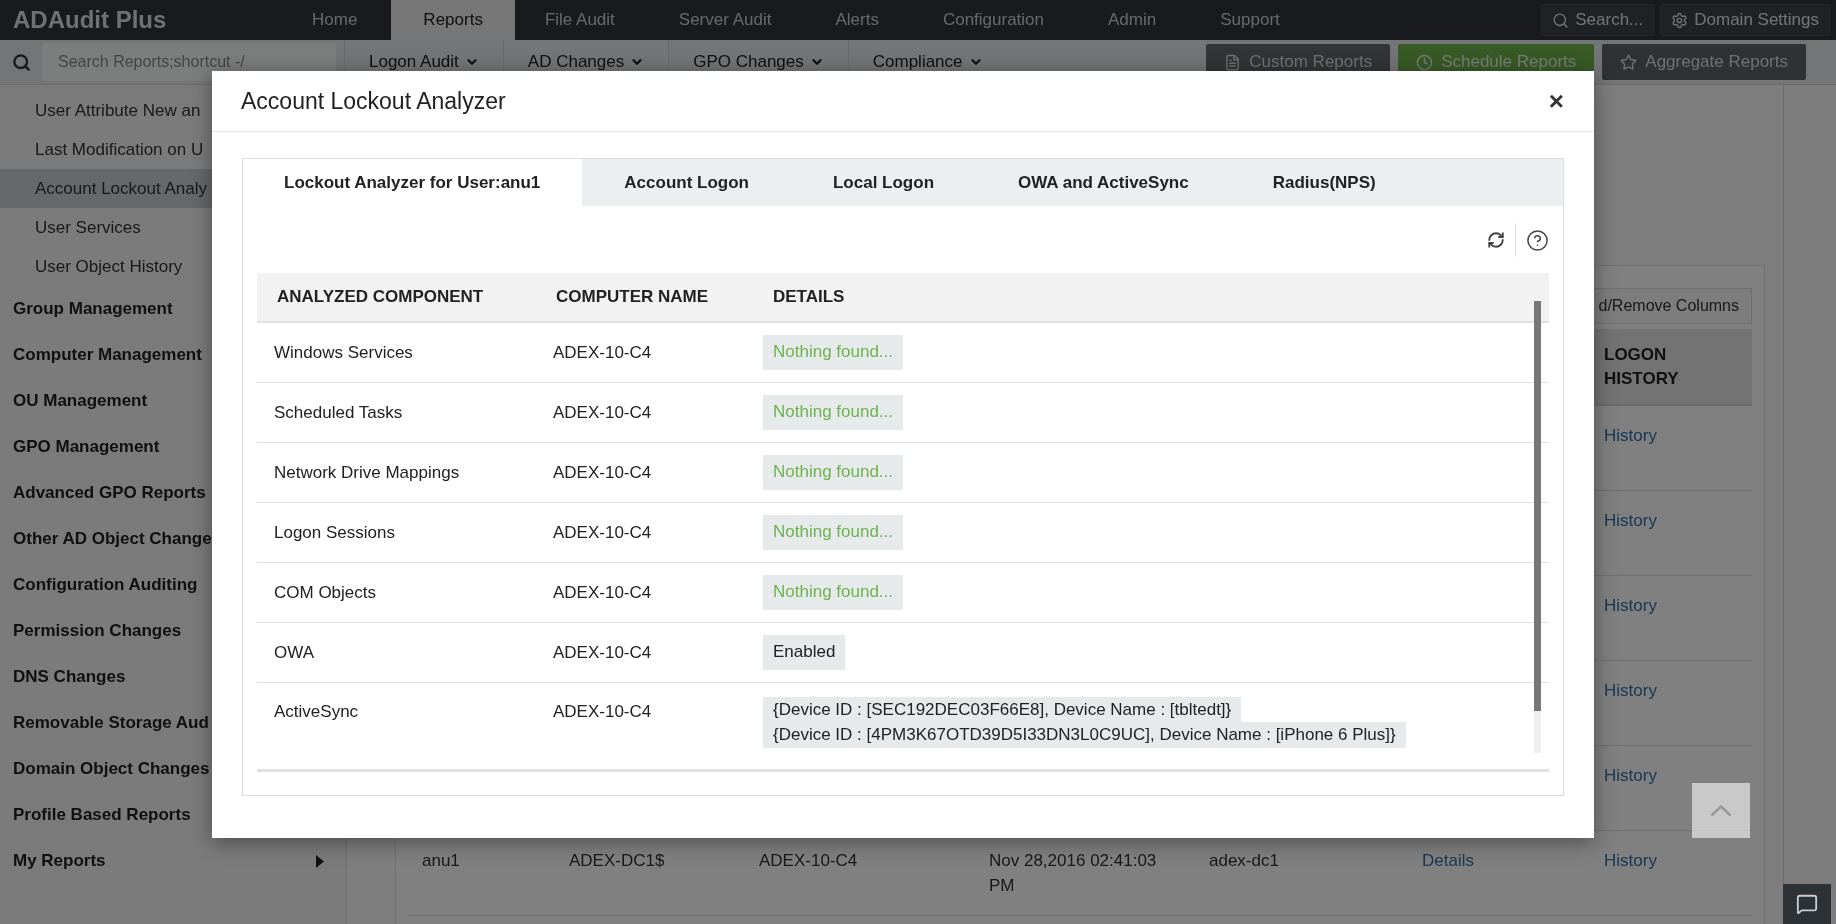  What do you see at coordinates (1680, 20) in the screenshot?
I see `settings-icon` at bounding box center [1680, 20].